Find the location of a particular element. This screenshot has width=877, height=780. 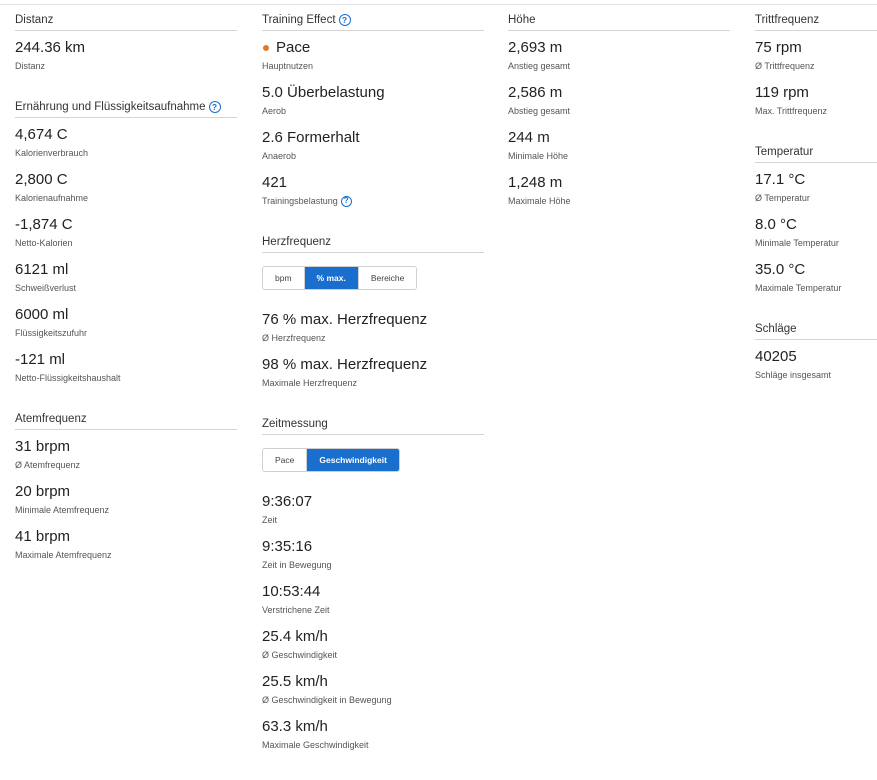

stat-avg-moving-speed: 25.5 km/h Ø Geschwindigkeit in Bewegung is located at coordinates (373, 695).